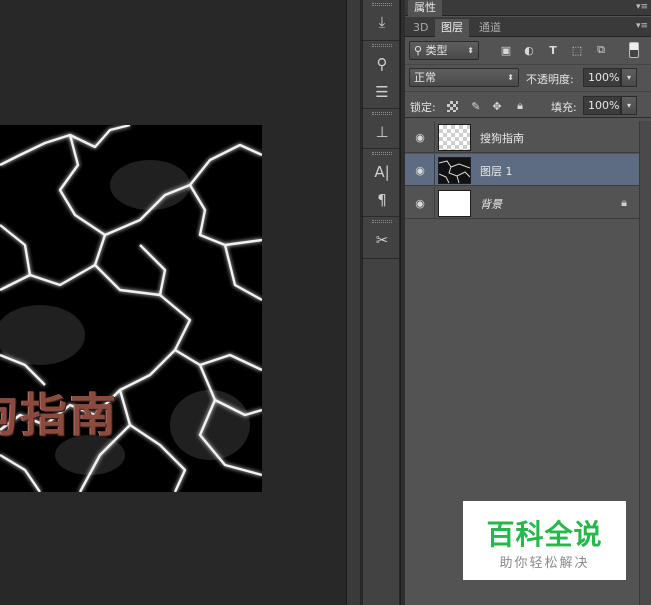 The height and width of the screenshot is (605, 651). What do you see at coordinates (544, 563) in the screenshot?
I see `watermark-subtitle: 助你轻松解决` at bounding box center [544, 563].